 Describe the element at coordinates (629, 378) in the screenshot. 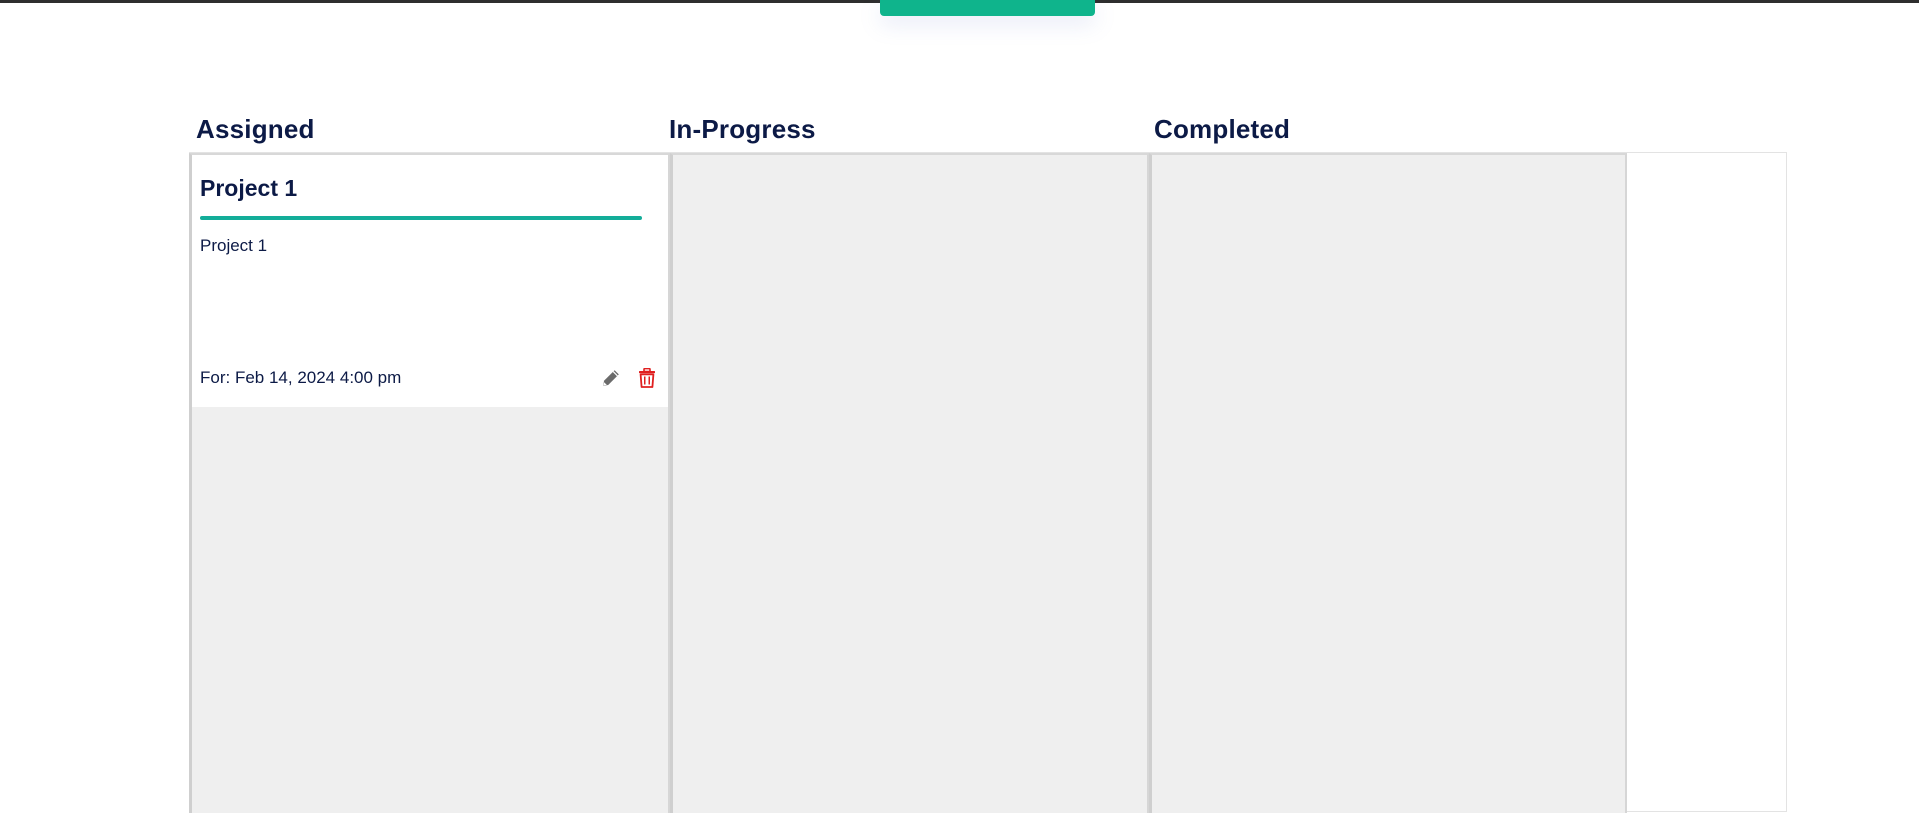

I see `card-actions` at that location.